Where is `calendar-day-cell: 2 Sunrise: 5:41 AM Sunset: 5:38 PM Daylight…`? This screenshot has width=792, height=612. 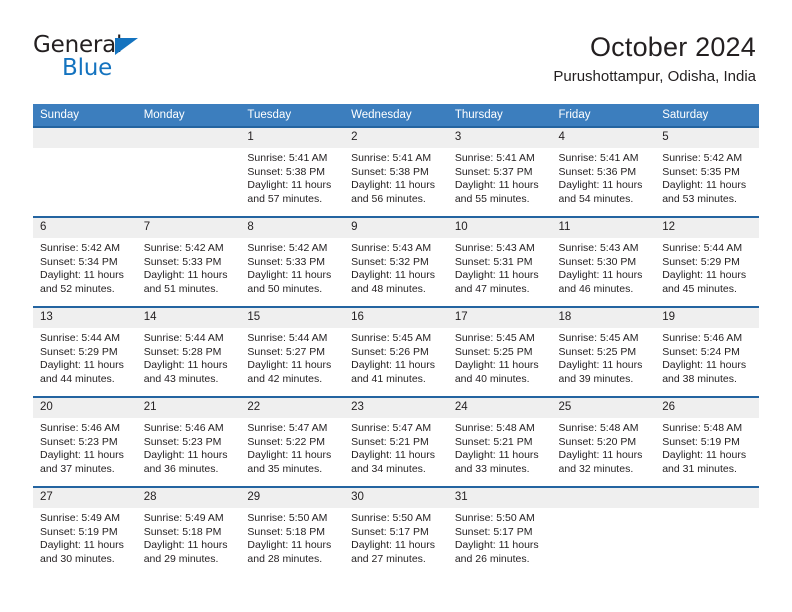 calendar-day-cell: 2 Sunrise: 5:41 AM Sunset: 5:38 PM Daylight… is located at coordinates (396, 171).